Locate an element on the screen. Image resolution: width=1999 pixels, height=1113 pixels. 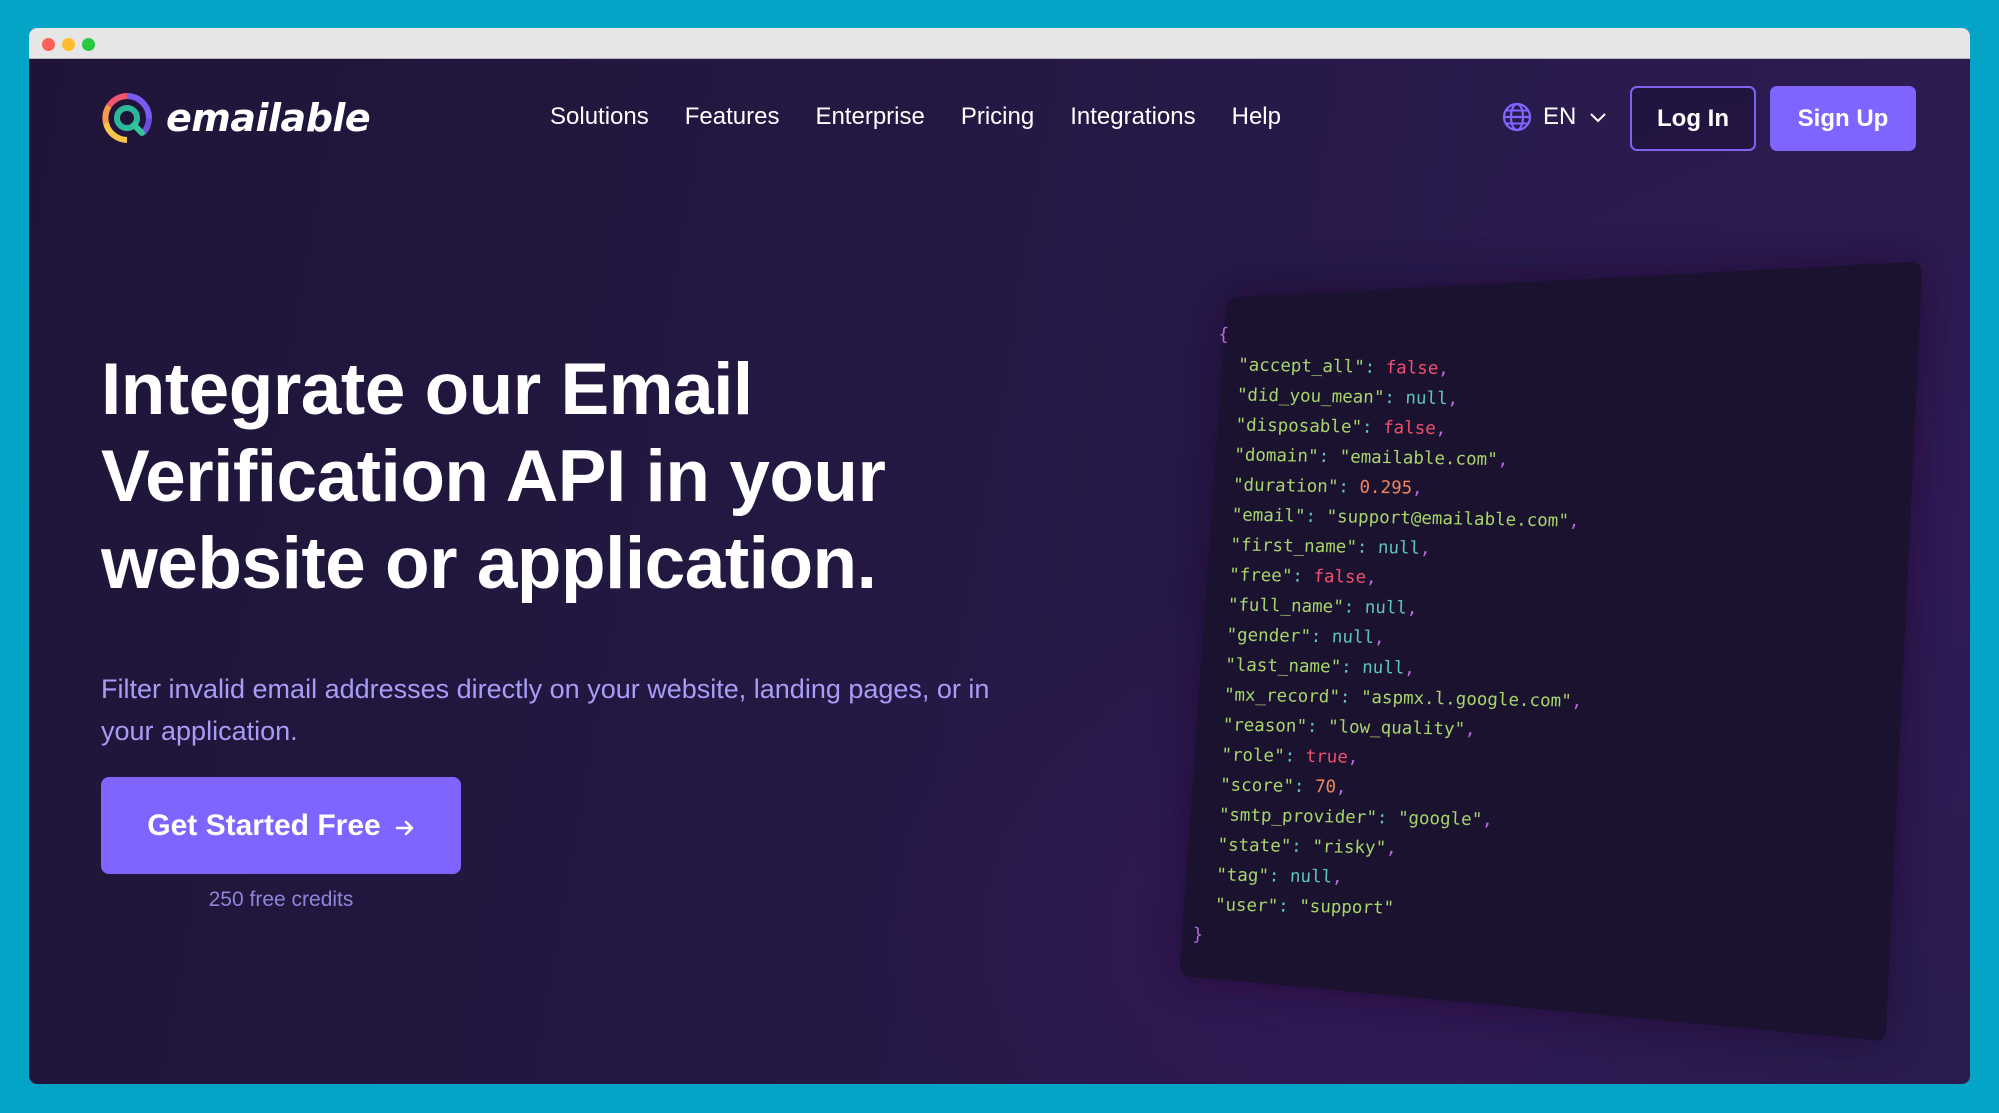
json-key: "accept_all" is located at coordinates (1291, 366).